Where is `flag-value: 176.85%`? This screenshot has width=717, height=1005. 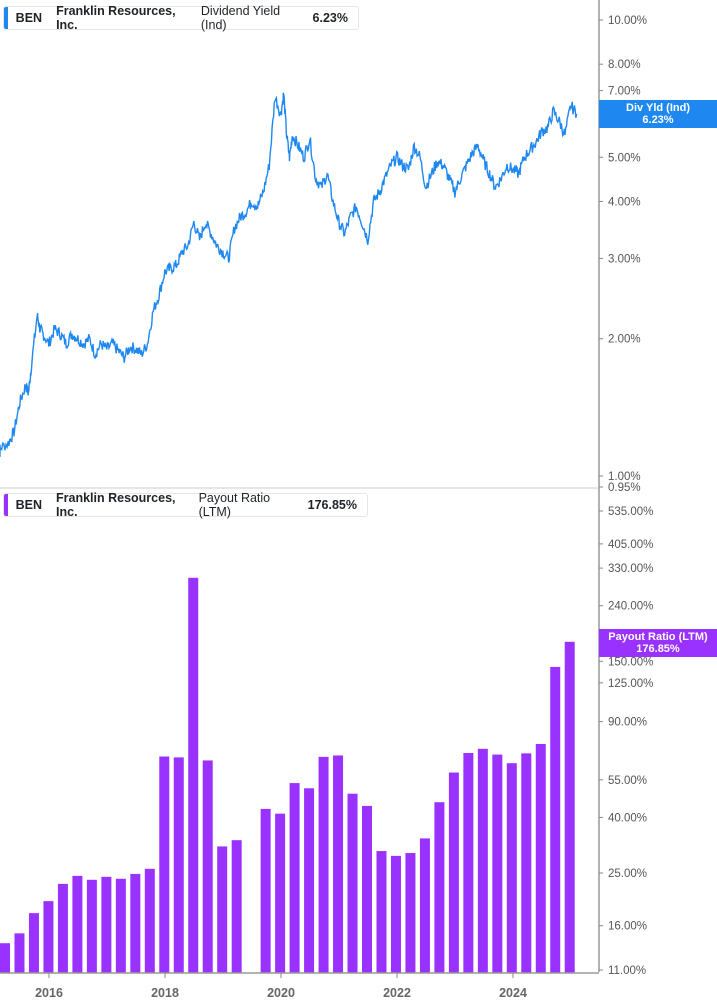 flag-value: 176.85% is located at coordinates (658, 649).